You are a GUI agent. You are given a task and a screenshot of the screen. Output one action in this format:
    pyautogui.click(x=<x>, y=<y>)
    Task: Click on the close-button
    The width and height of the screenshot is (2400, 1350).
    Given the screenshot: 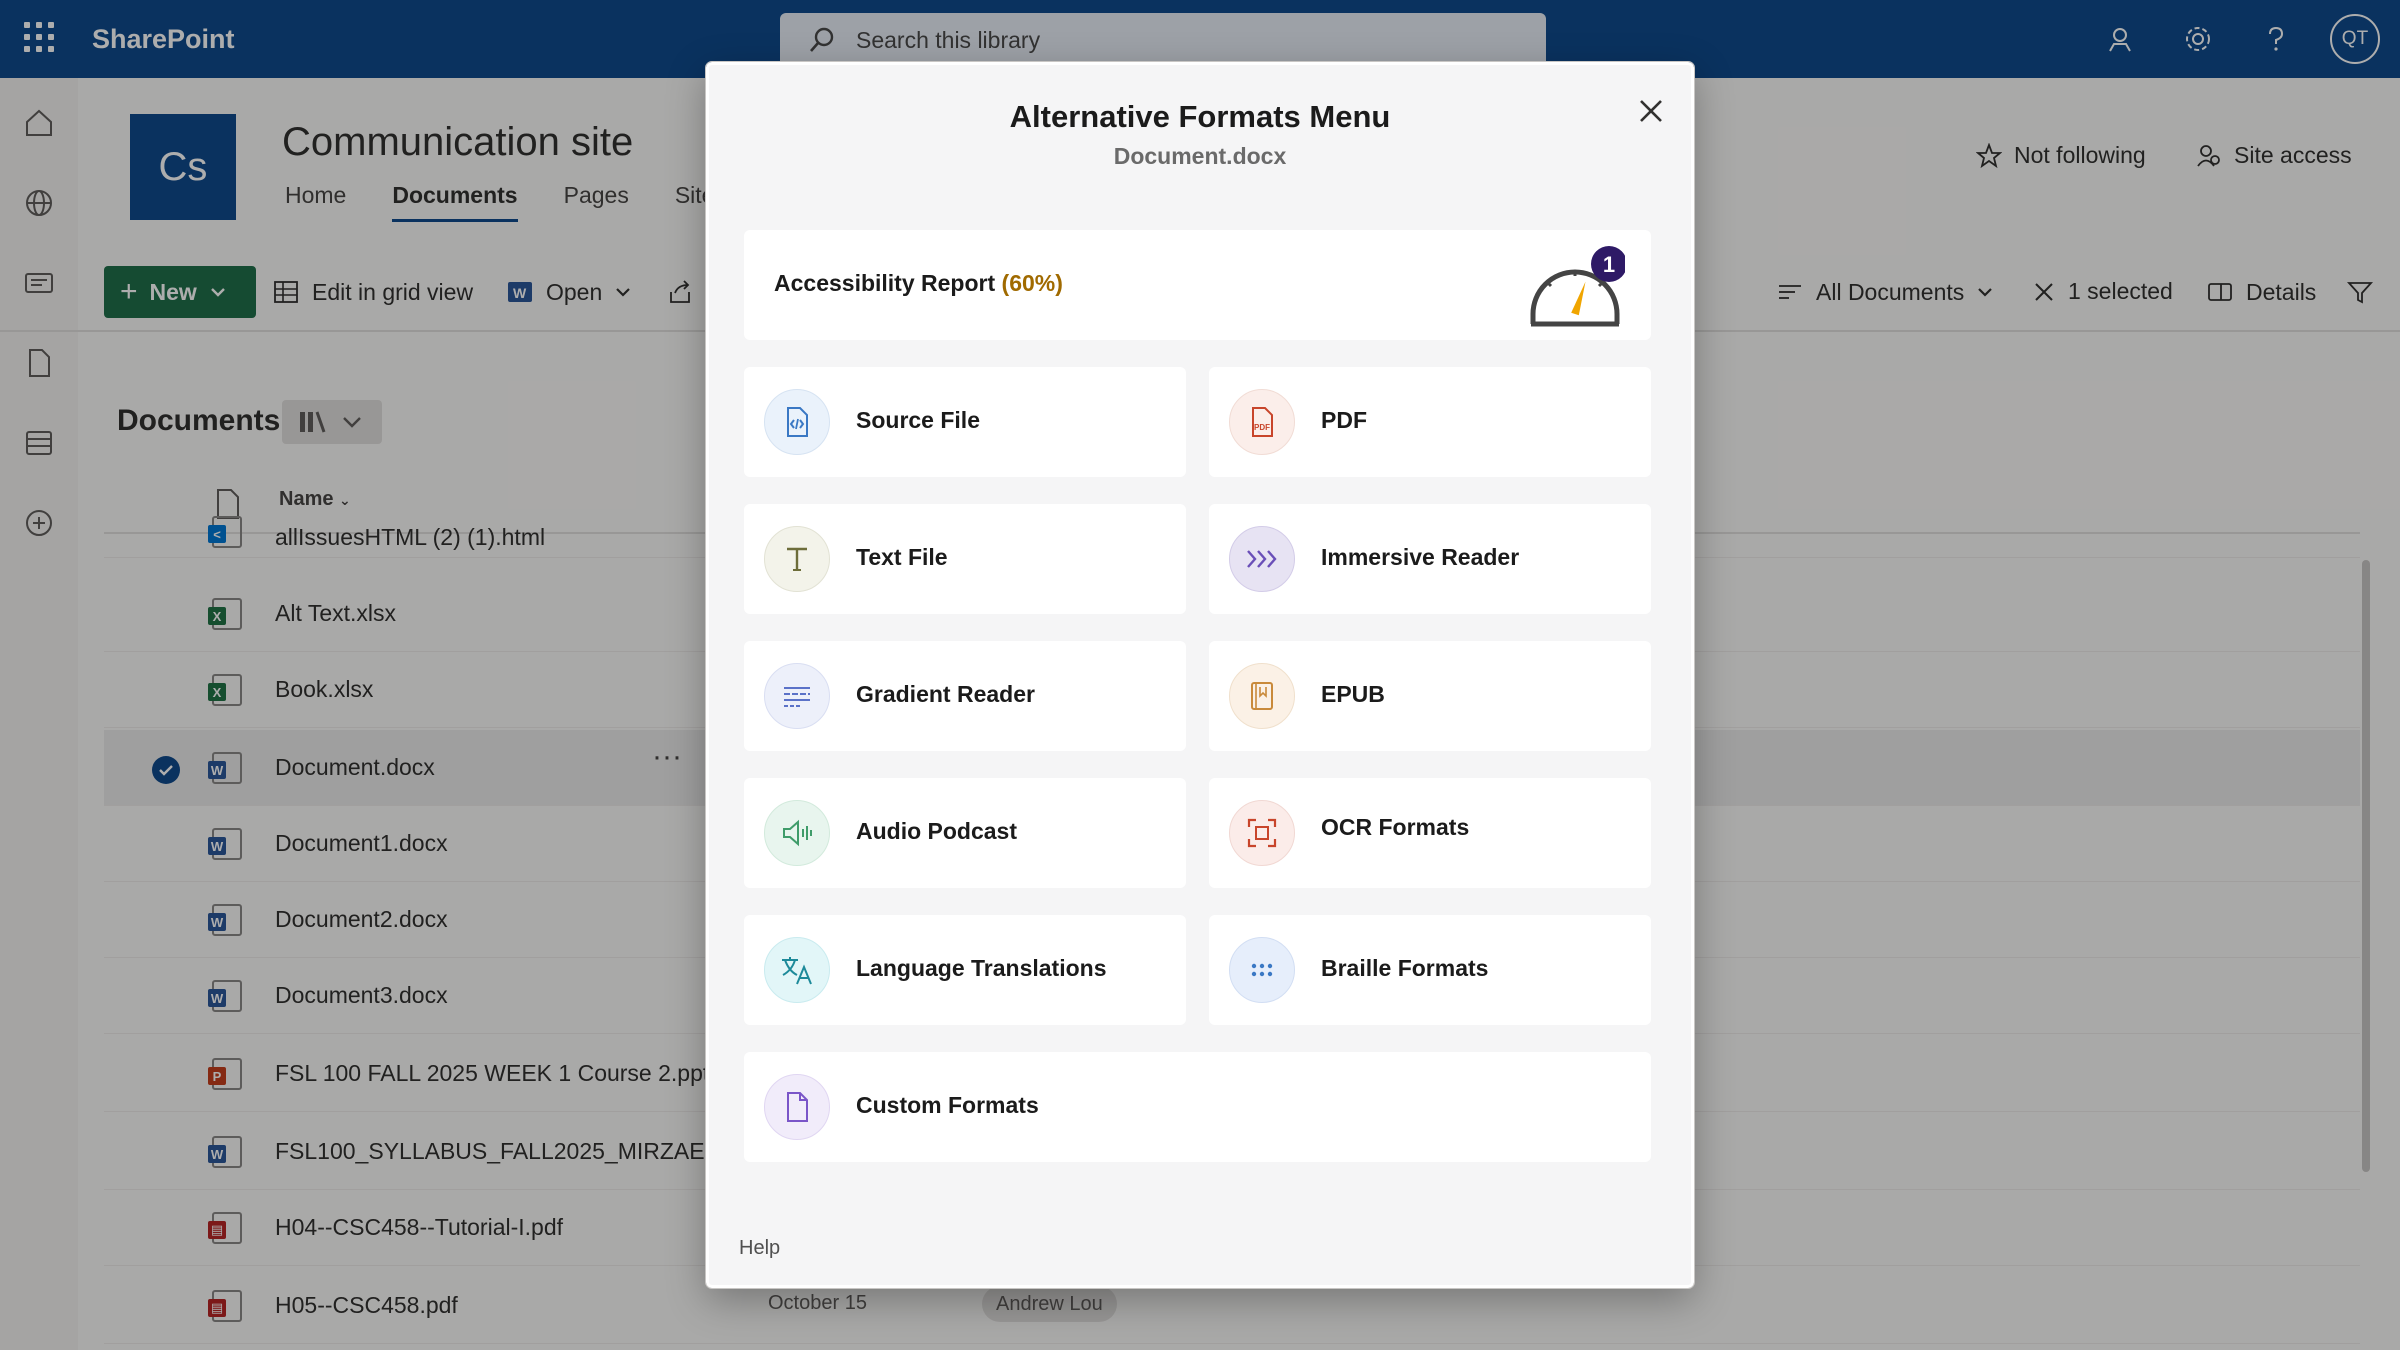 What is the action you would take?
    pyautogui.click(x=1651, y=111)
    